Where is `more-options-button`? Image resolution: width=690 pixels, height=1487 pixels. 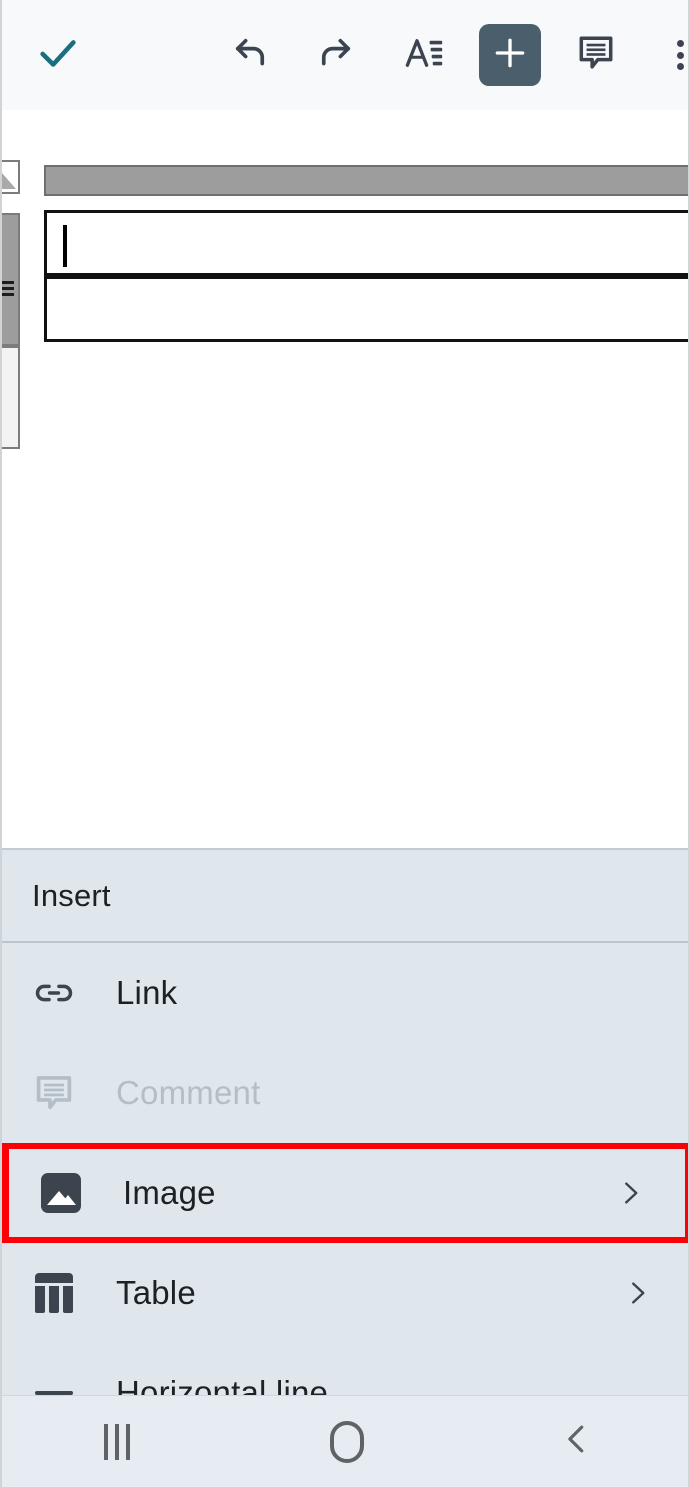
more-options-button is located at coordinates (668, 55).